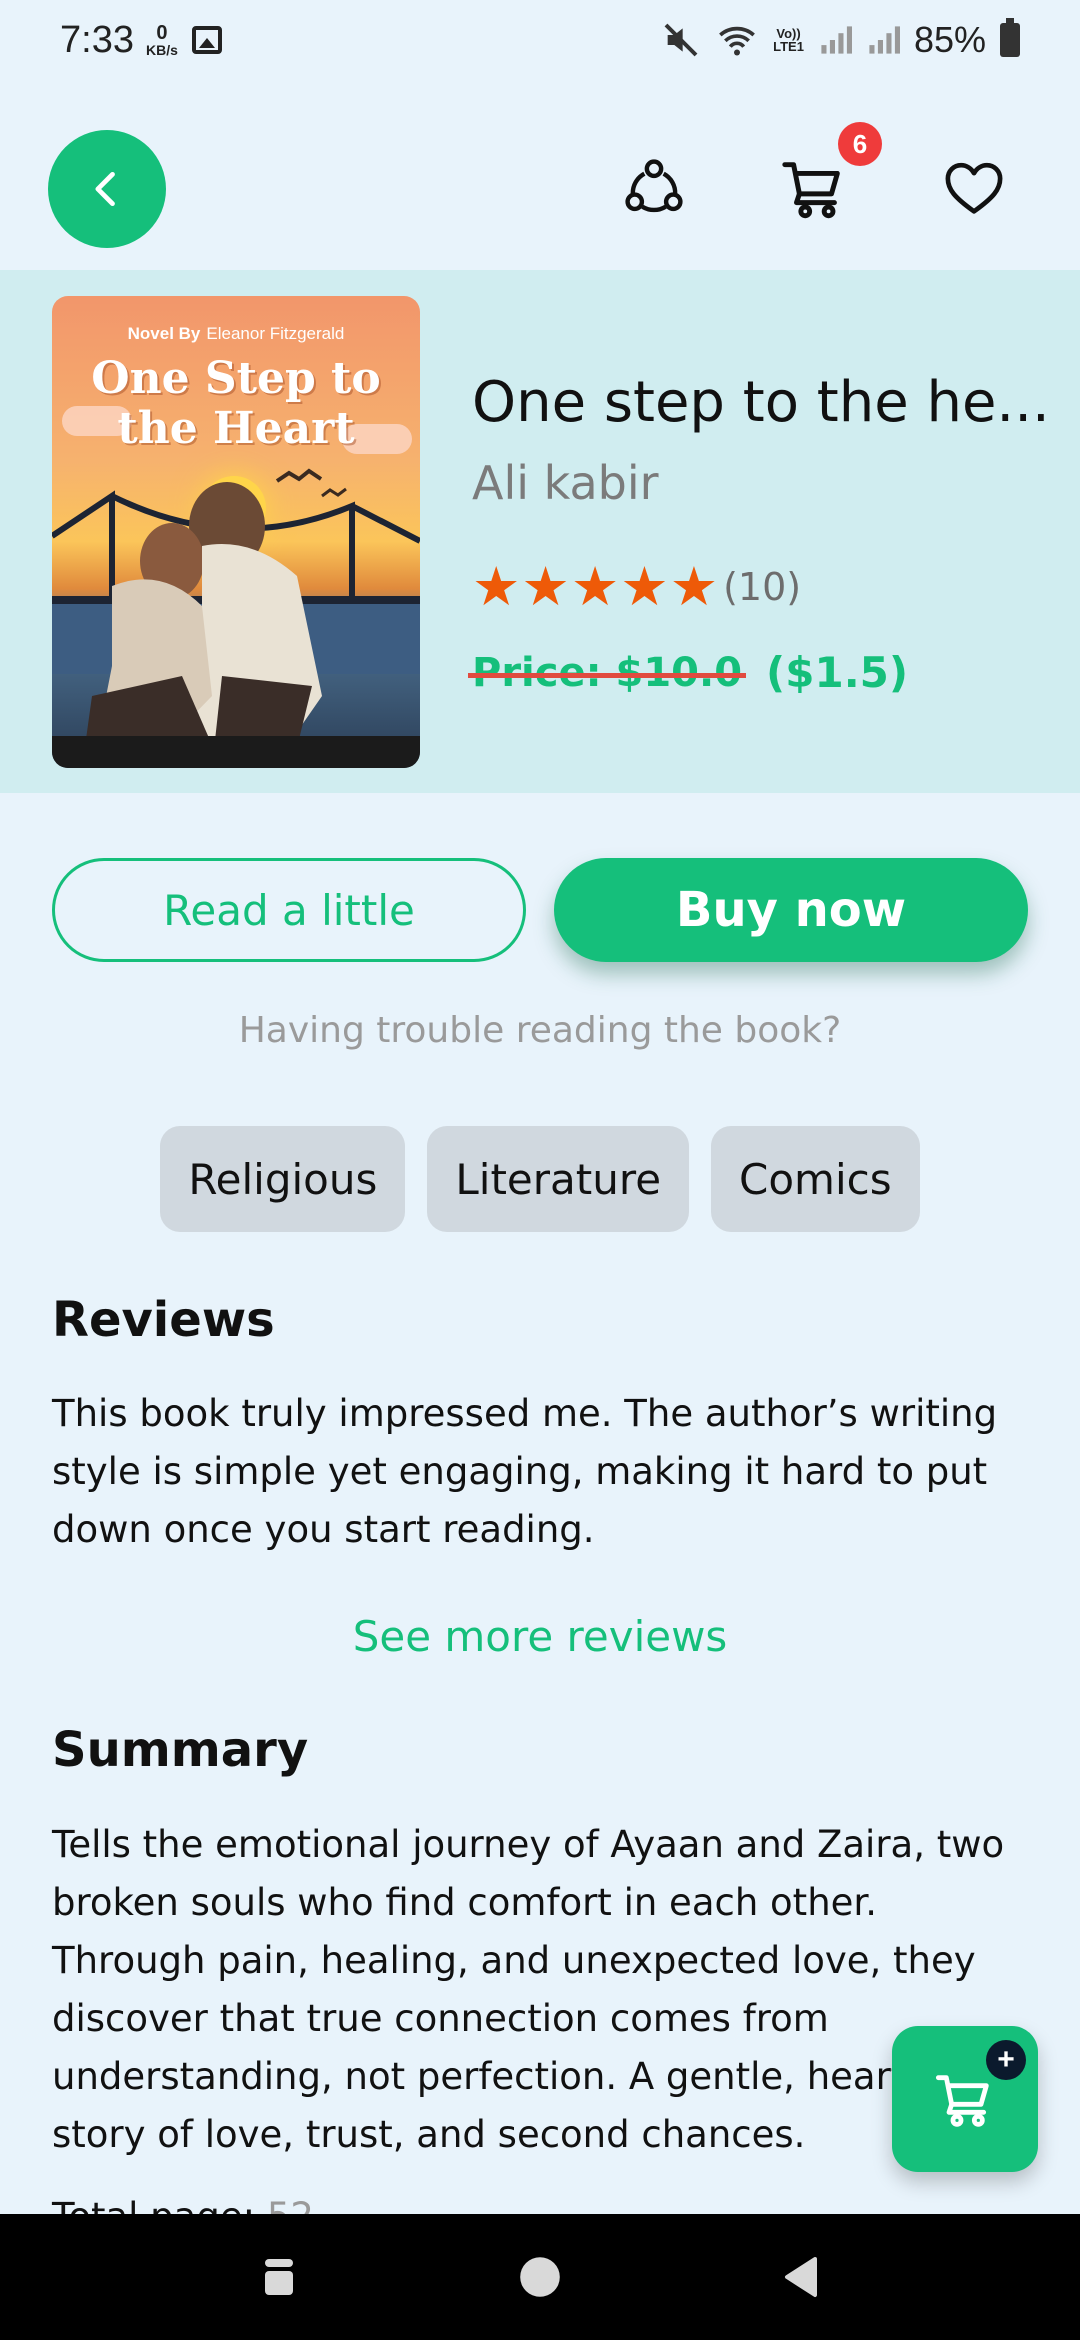 The image size is (1080, 2340). I want to click on category-tags: Religious Literature Comics, so click(540, 1179).